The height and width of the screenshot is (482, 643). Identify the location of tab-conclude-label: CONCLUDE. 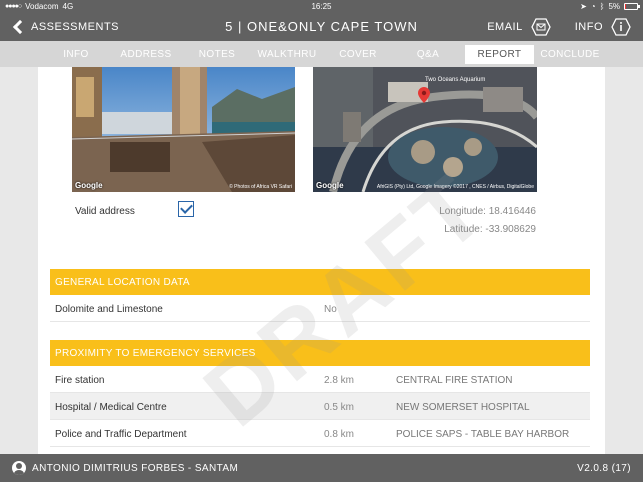
(570, 54).